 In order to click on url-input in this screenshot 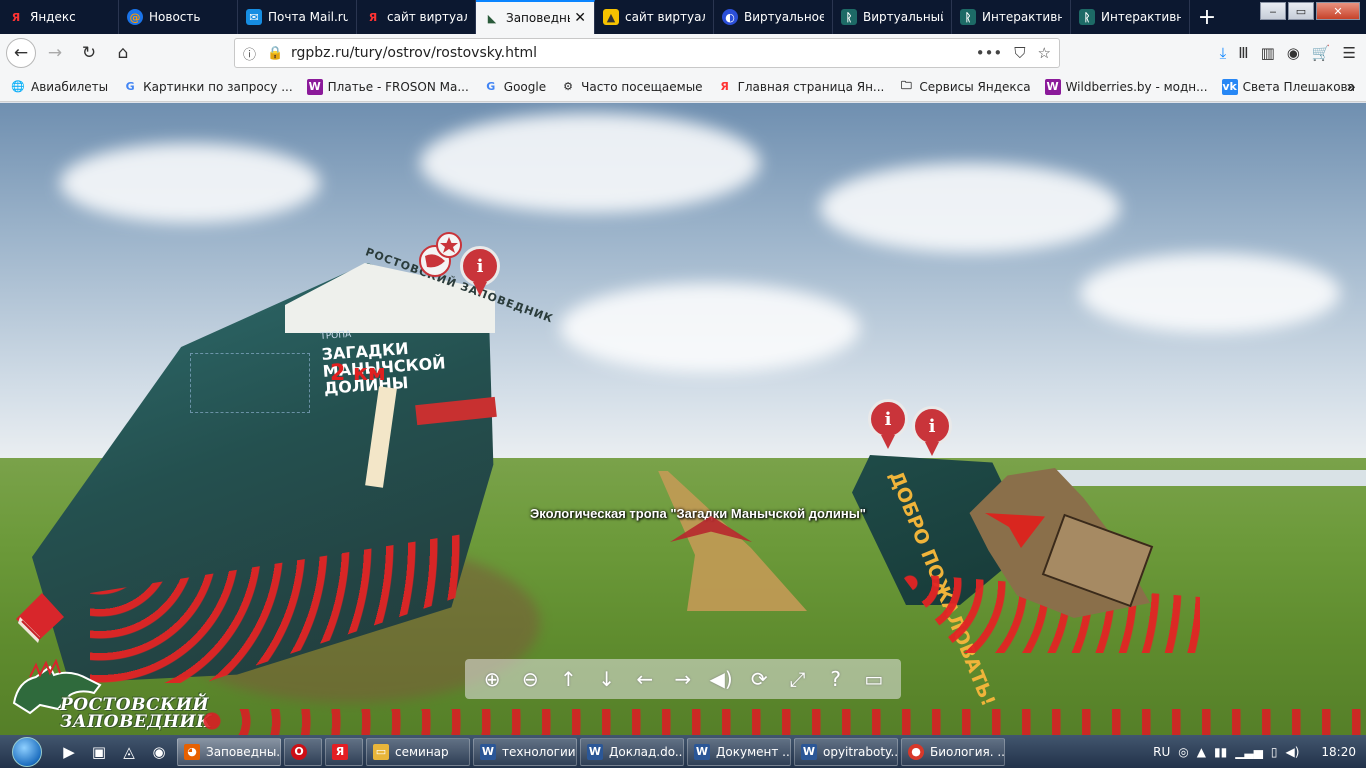, I will do `click(633, 53)`.